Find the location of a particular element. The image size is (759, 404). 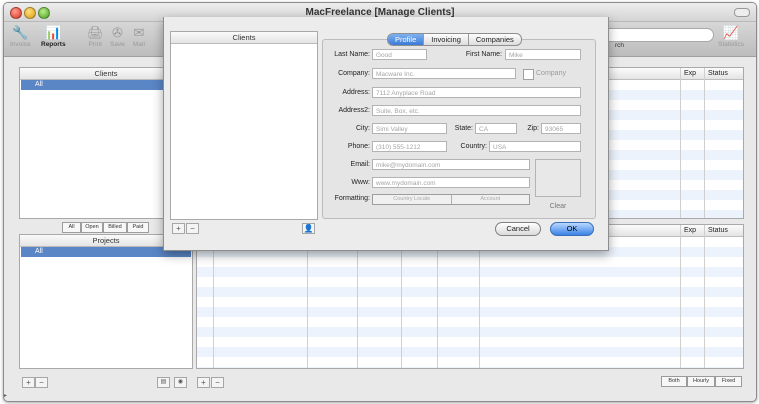

person-icon: 👤 is located at coordinates (308, 228).